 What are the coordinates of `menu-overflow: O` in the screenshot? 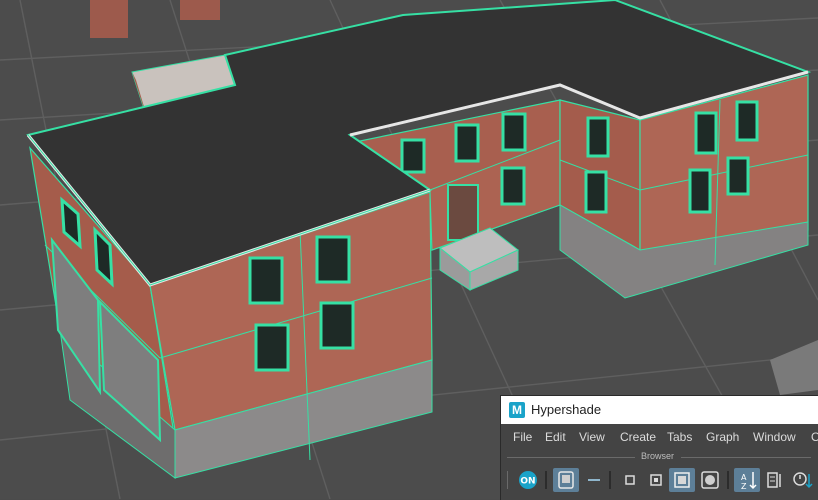 It's located at (814, 437).